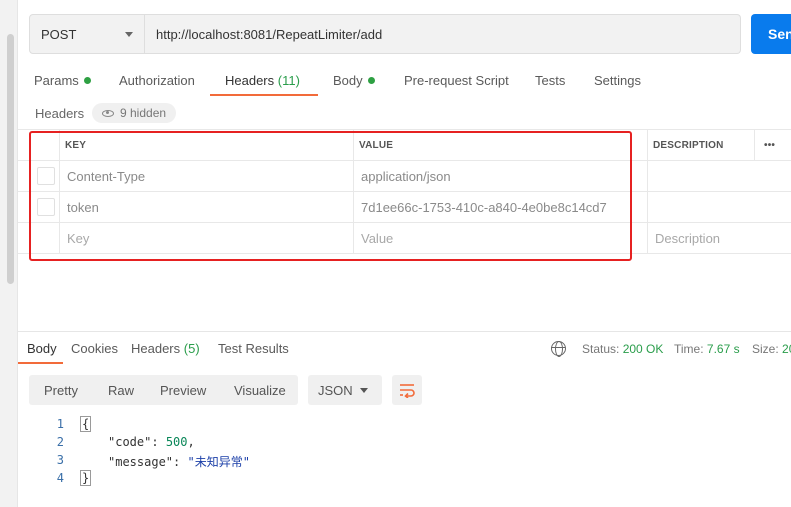 The width and height of the screenshot is (791, 507). Describe the element at coordinates (60, 424) in the screenshot. I see `line-number: 1` at that location.